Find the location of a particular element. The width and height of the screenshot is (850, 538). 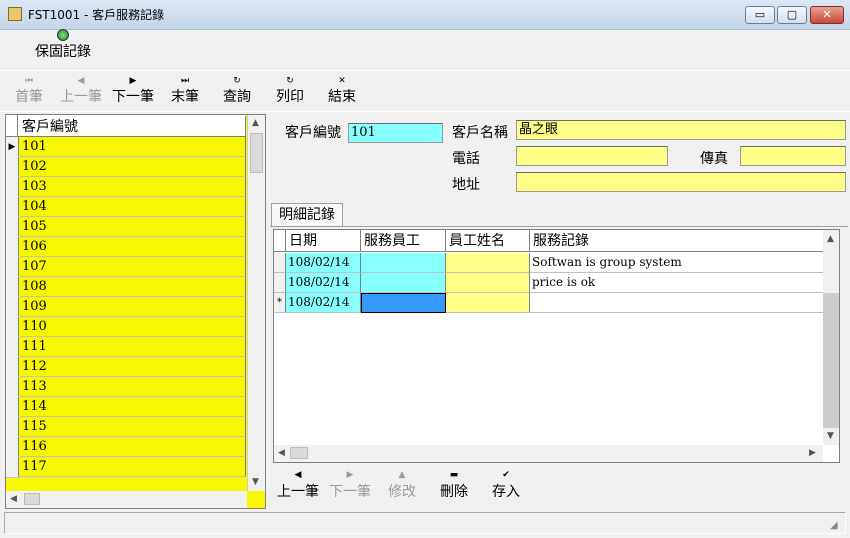

list-item: 109 is located at coordinates (126, 307).